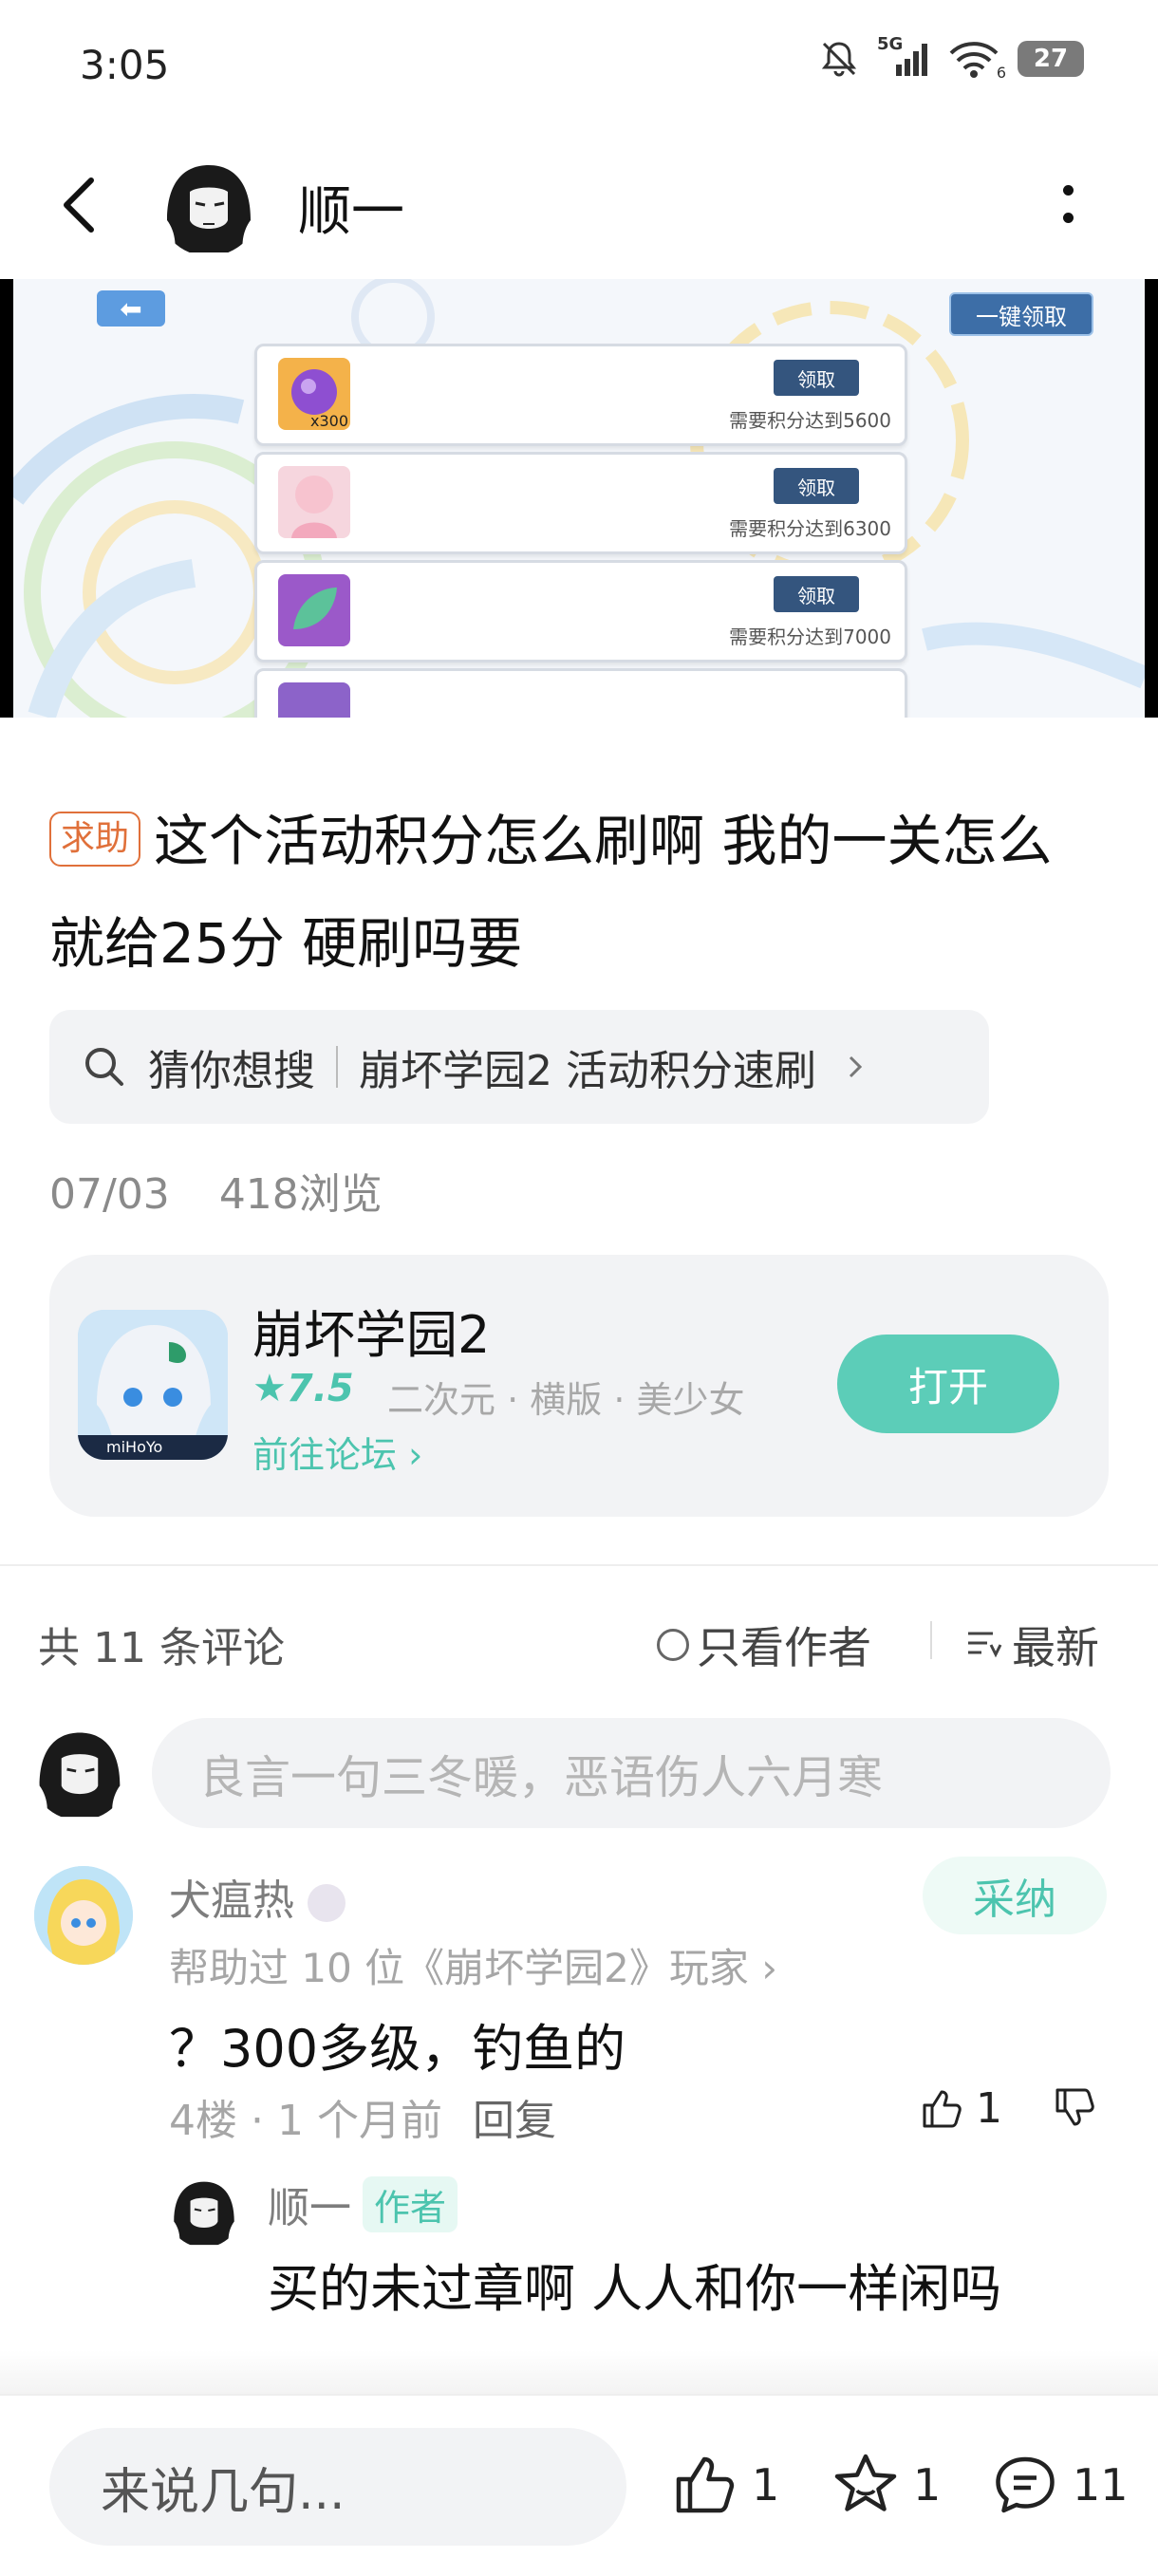 The image size is (1158, 2576). I want to click on bottom-bar: 来说几句... 1 1 11, so click(579, 2485).